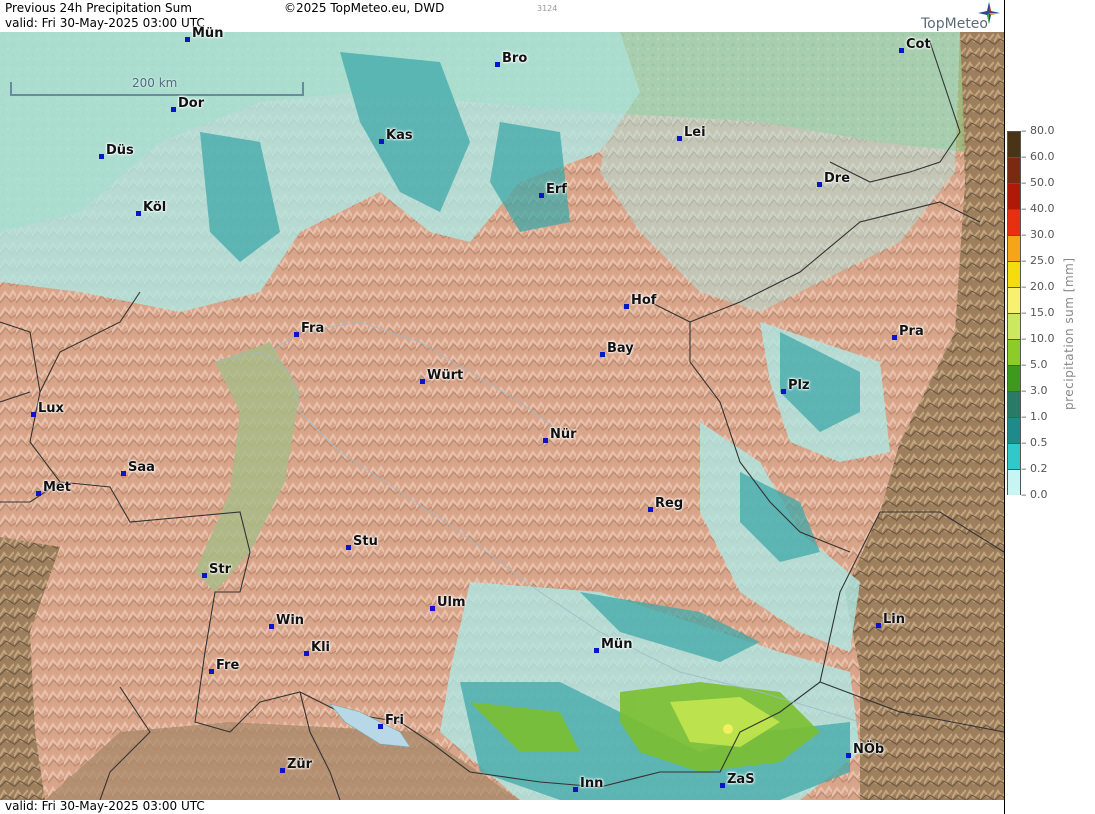  Describe the element at coordinates (105, 806) in the screenshot. I see `footer-valid-time: valid: Fri 30-May-2025 03:00 UTC` at that location.